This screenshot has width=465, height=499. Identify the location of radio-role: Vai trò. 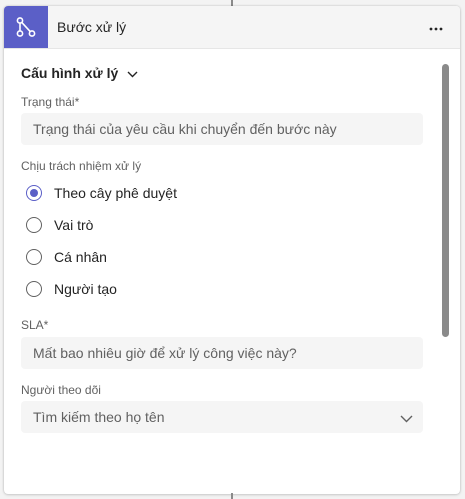
(59, 225).